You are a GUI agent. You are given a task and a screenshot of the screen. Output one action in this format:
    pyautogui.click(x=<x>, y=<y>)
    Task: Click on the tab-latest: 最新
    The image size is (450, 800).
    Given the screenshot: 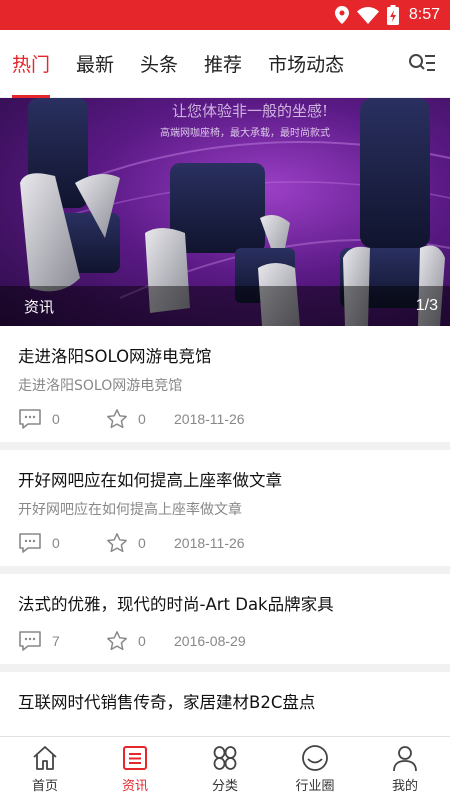 What is the action you would take?
    pyautogui.click(x=95, y=64)
    